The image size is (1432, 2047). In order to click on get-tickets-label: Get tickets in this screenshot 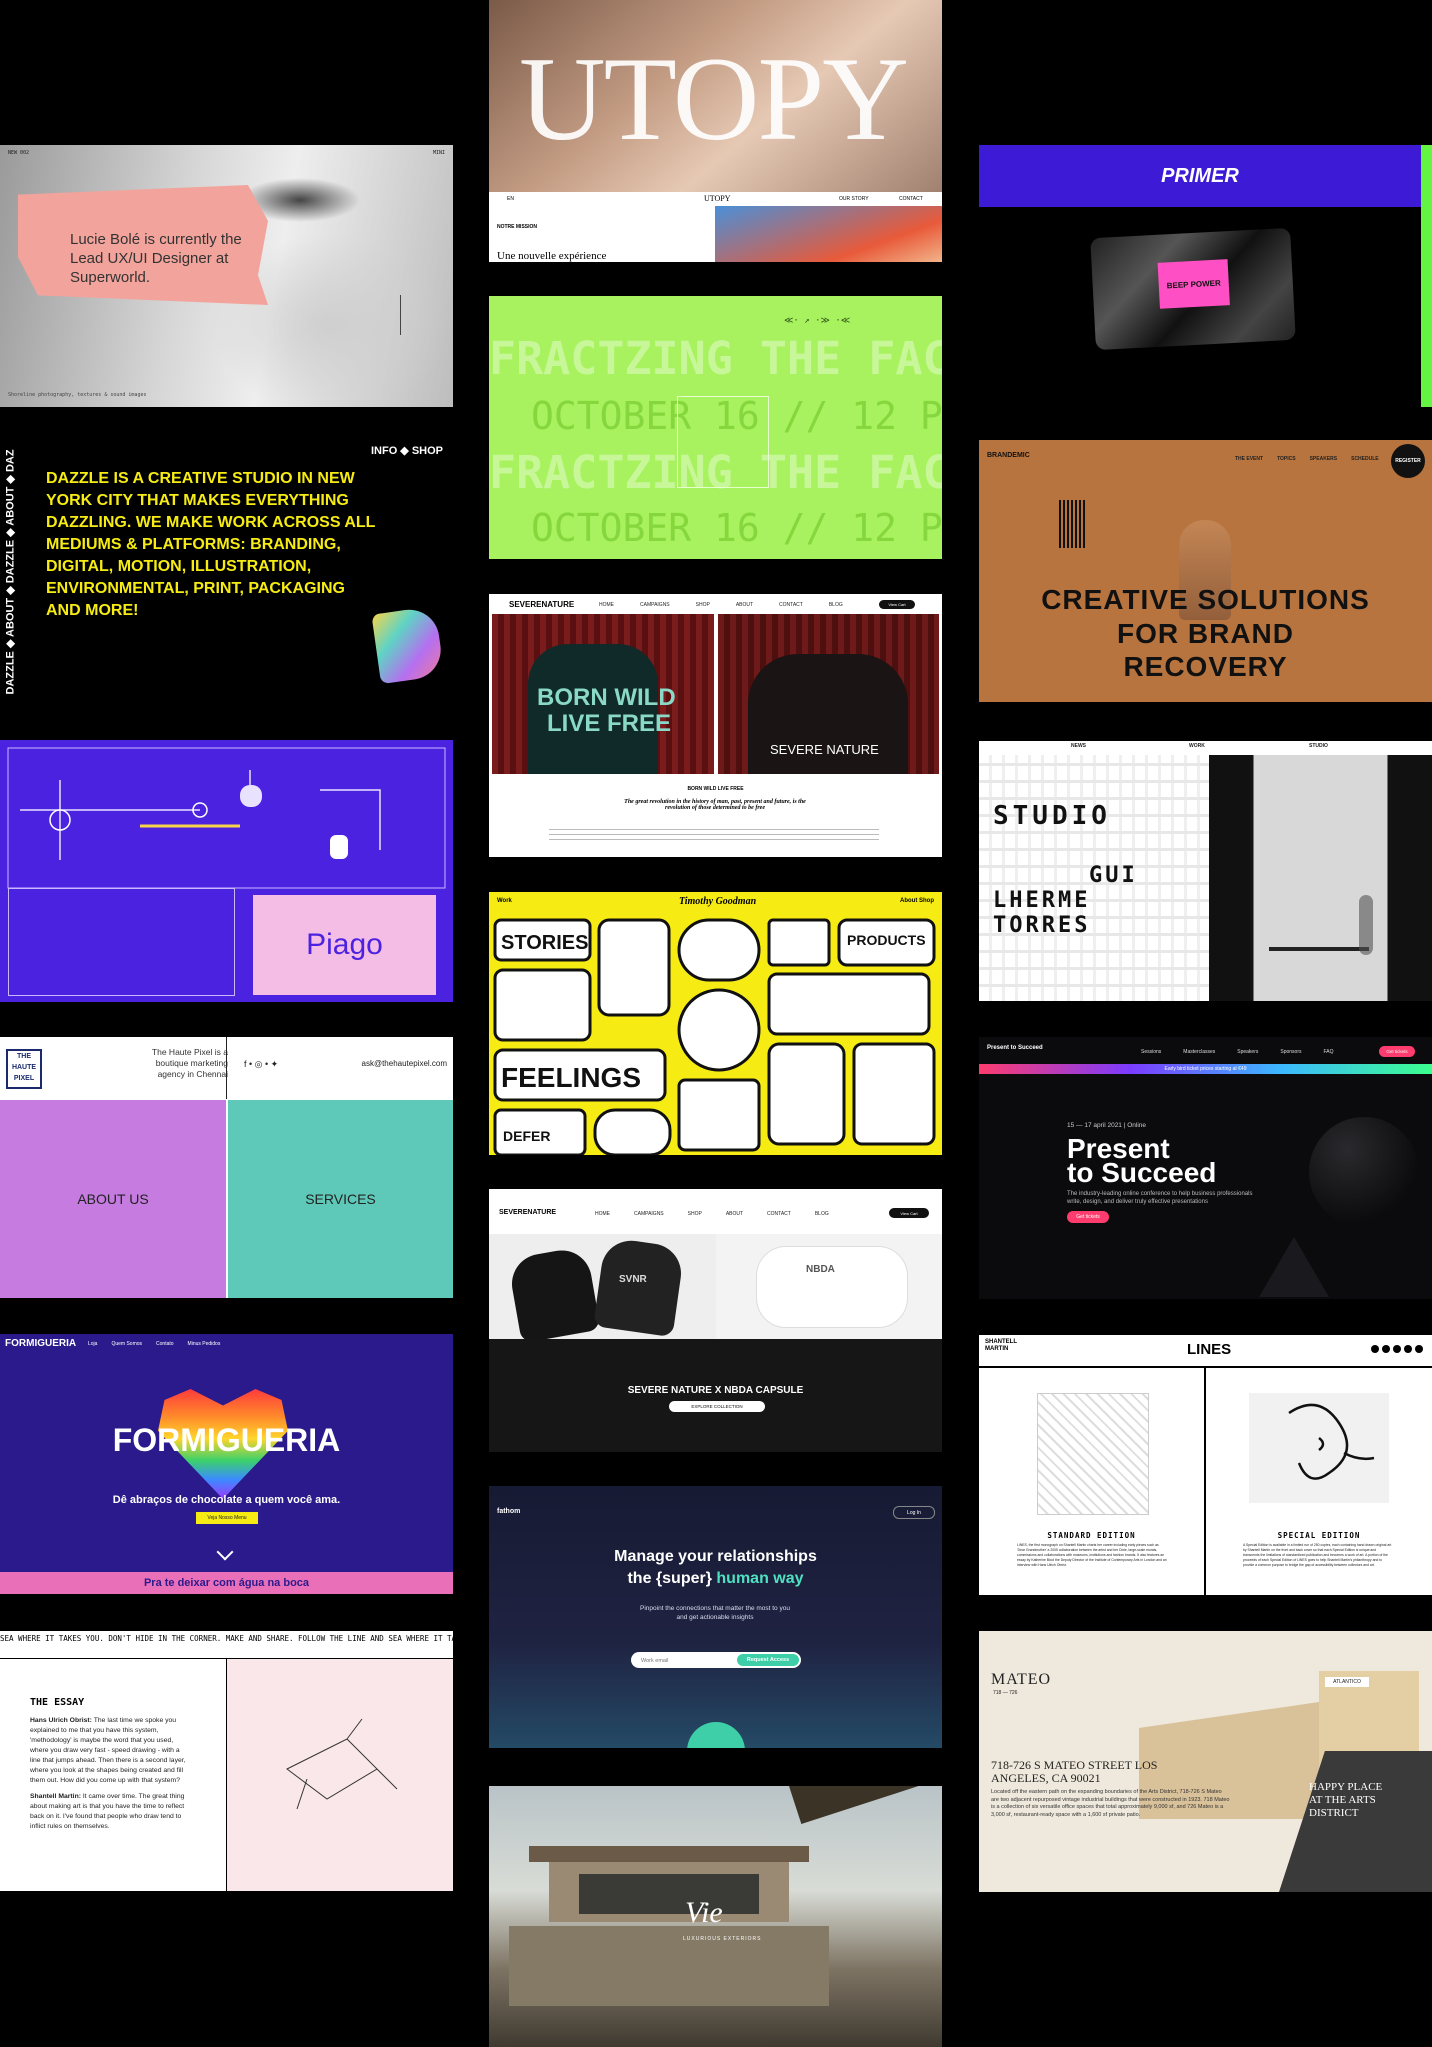, I will do `click(1088, 1217)`.